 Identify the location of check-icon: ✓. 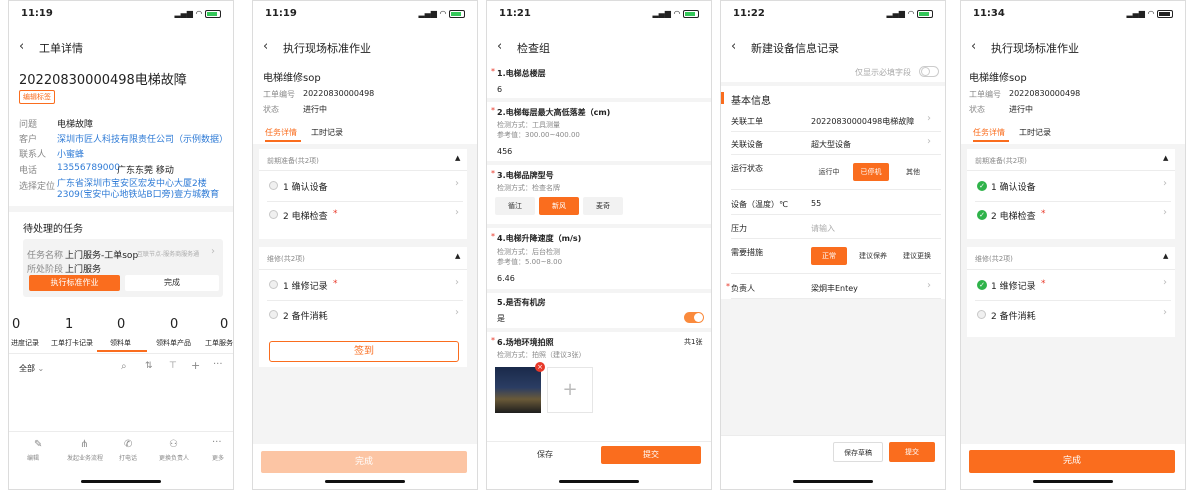
(982, 215).